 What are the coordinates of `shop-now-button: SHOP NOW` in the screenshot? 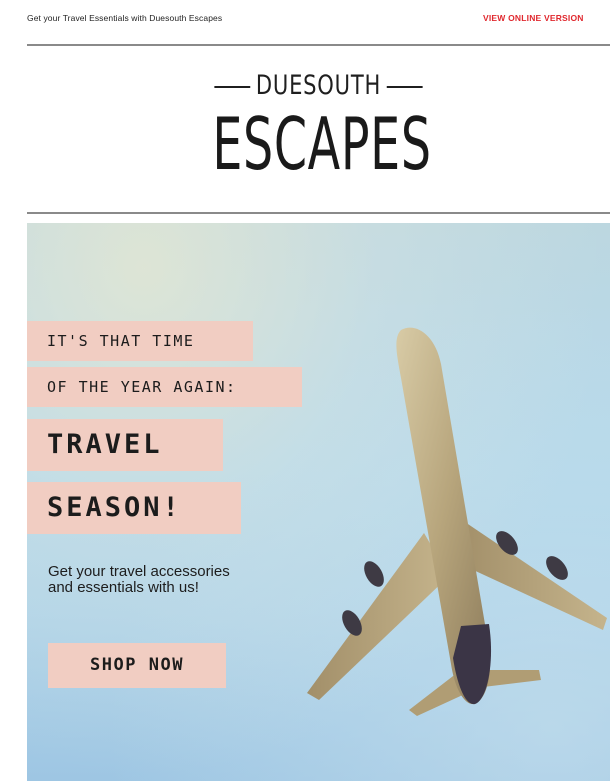 It's located at (137, 665).